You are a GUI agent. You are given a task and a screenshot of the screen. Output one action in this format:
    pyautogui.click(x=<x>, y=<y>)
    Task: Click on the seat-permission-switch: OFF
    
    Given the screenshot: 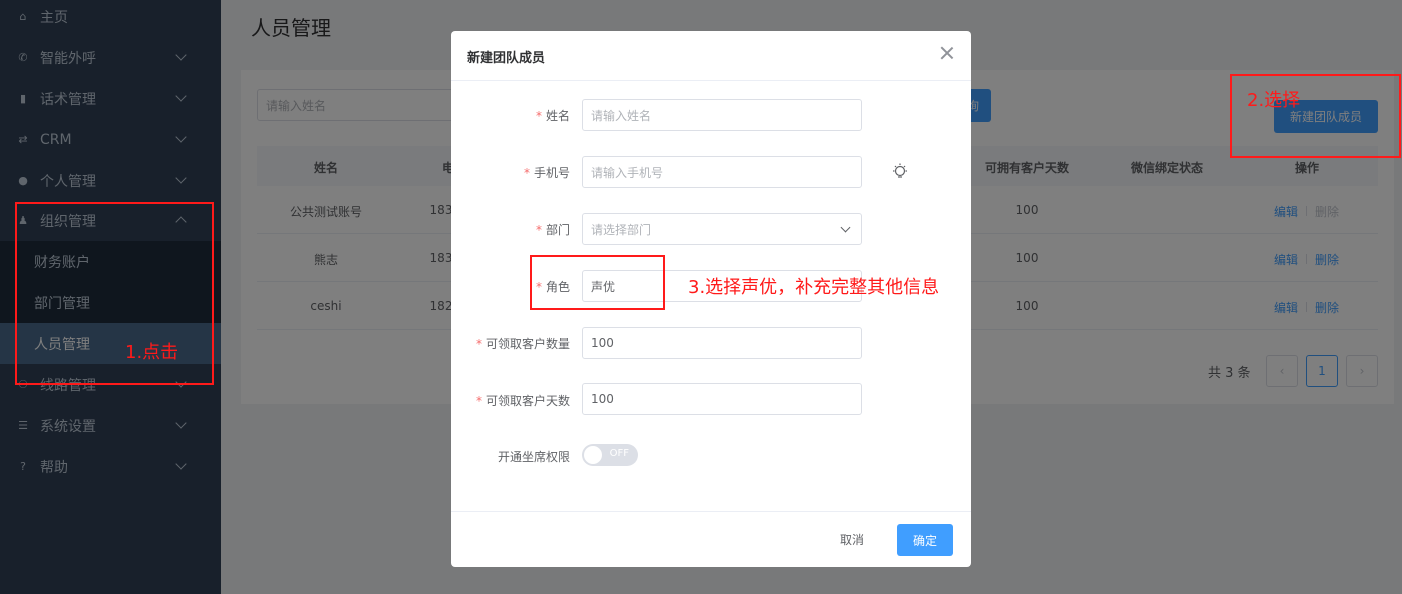 What is the action you would take?
    pyautogui.click(x=610, y=455)
    